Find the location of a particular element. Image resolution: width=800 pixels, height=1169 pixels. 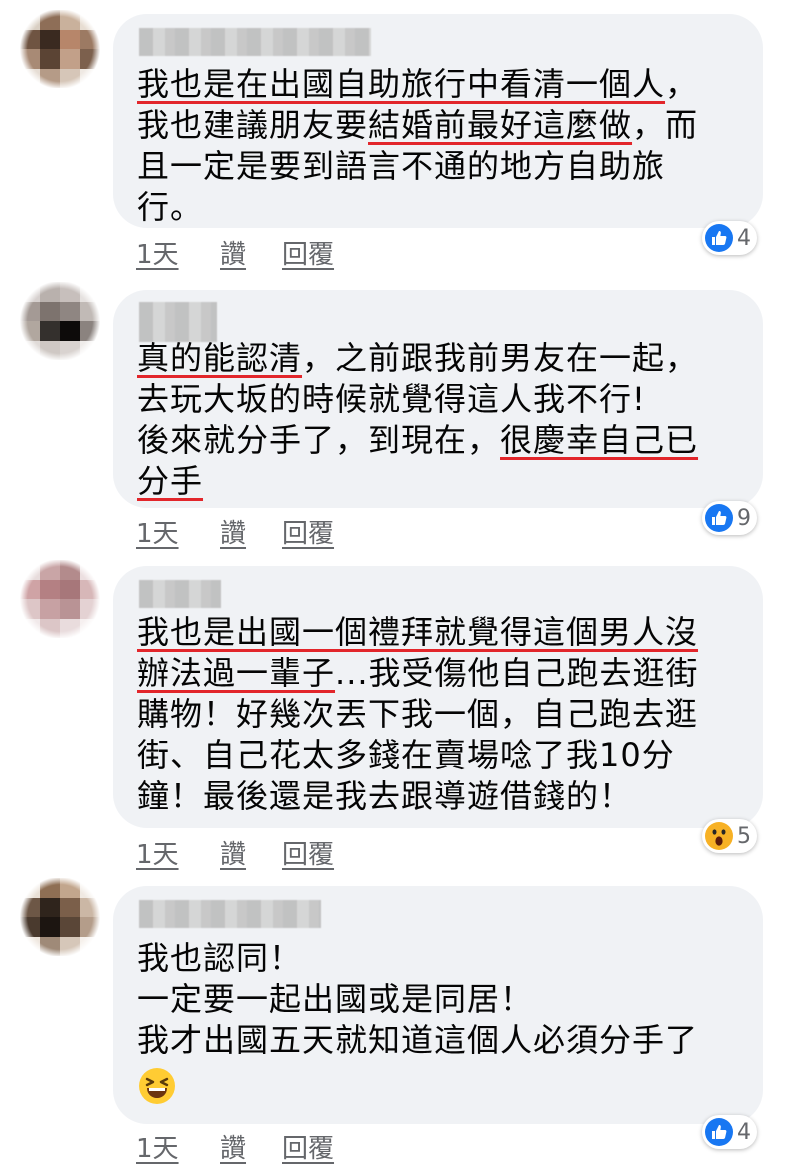

reaction-summary: 9 is located at coordinates (729, 518).